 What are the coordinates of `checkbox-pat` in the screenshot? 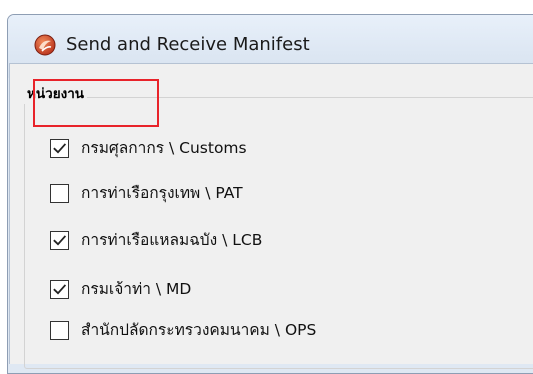 It's located at (59, 193).